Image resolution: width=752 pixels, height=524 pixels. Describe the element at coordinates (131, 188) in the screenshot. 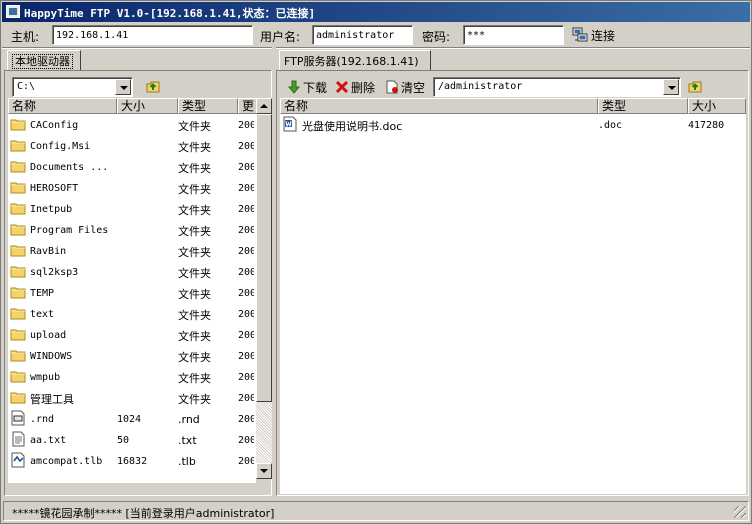

I see `table-row: HEROSOFT 文件夹 200` at that location.